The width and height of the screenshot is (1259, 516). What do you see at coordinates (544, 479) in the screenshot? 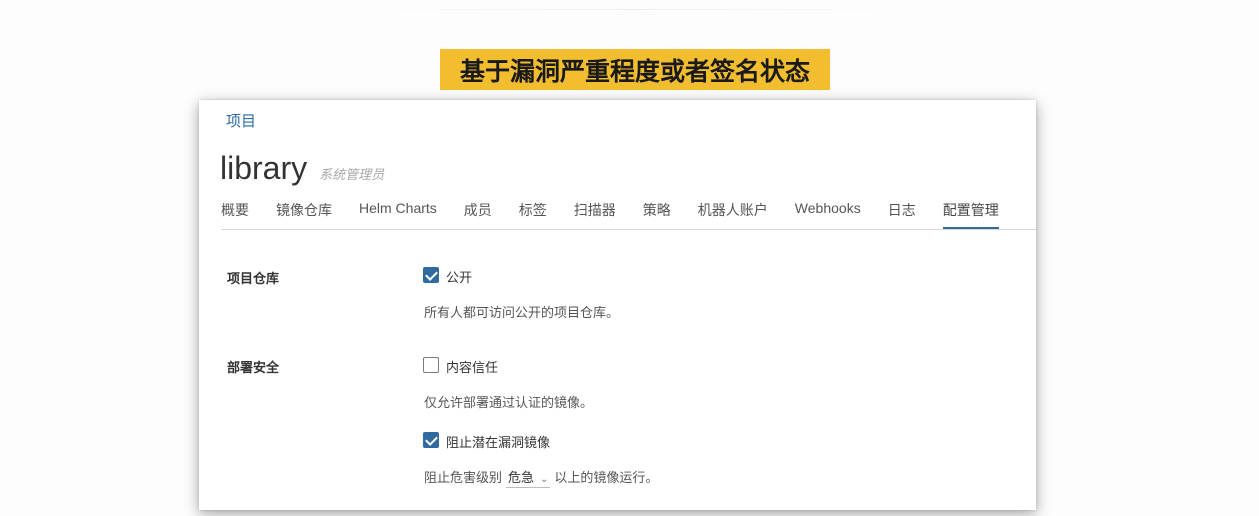
I see `chevron-down-icon: ⌄` at bounding box center [544, 479].